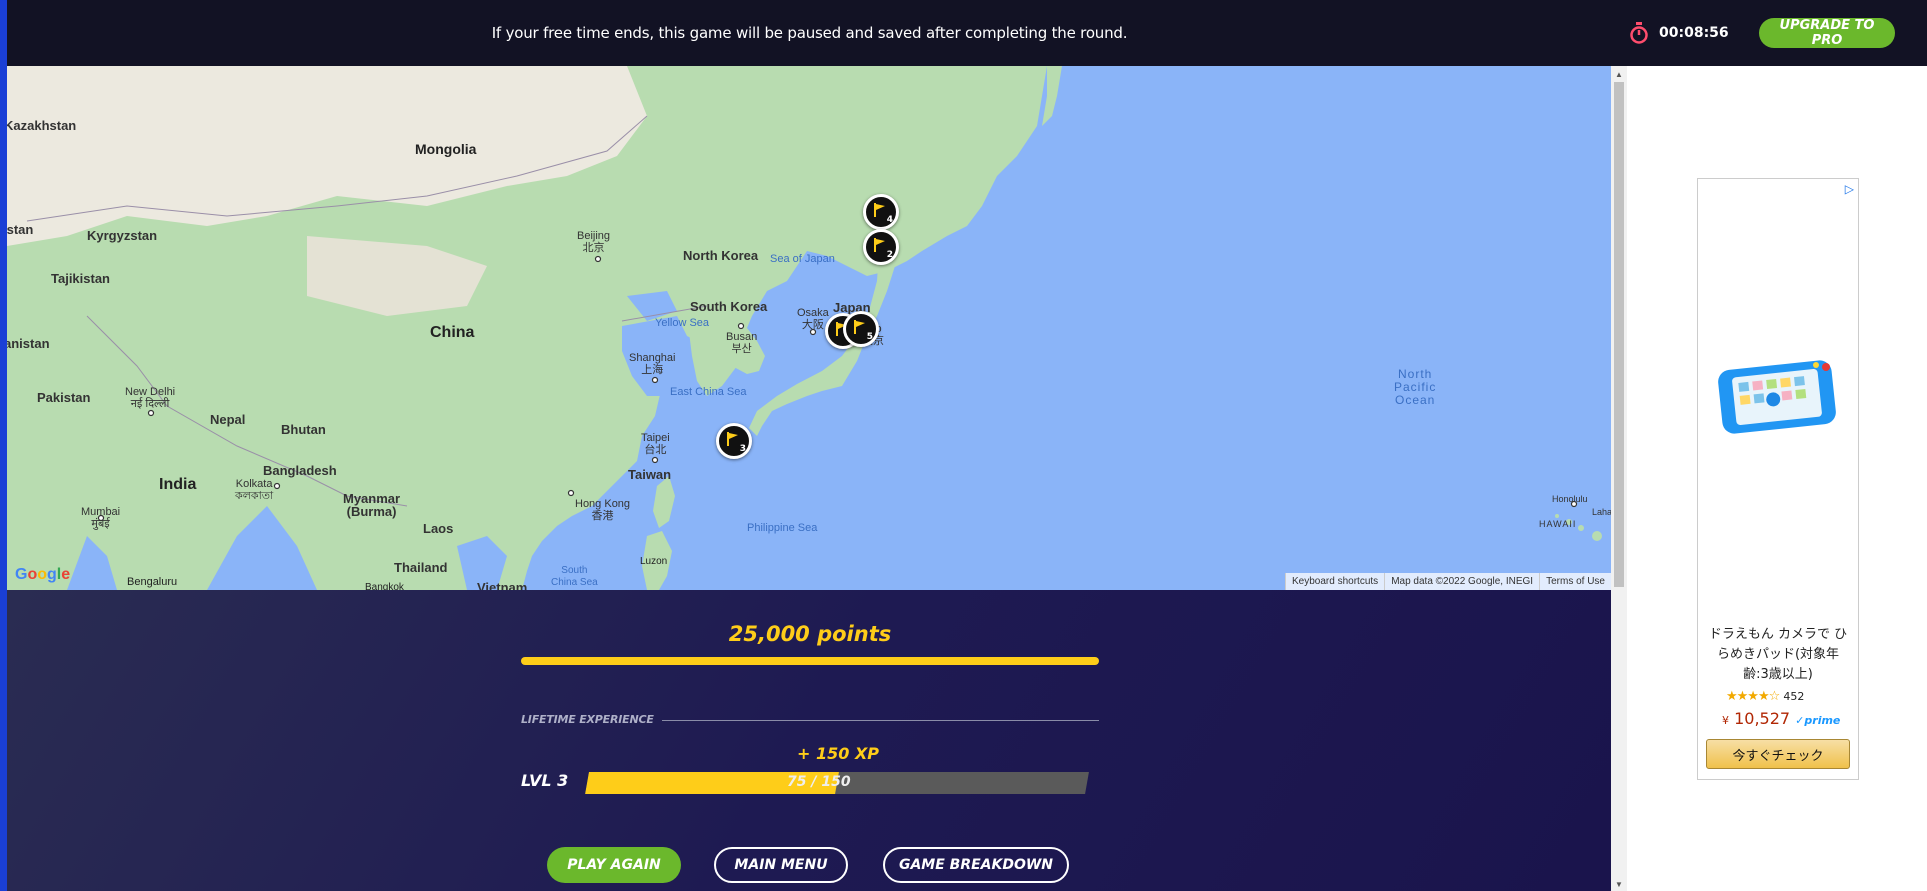 This screenshot has width=1927, height=891. What do you see at coordinates (178, 484) in the screenshot?
I see `label-india: India` at bounding box center [178, 484].